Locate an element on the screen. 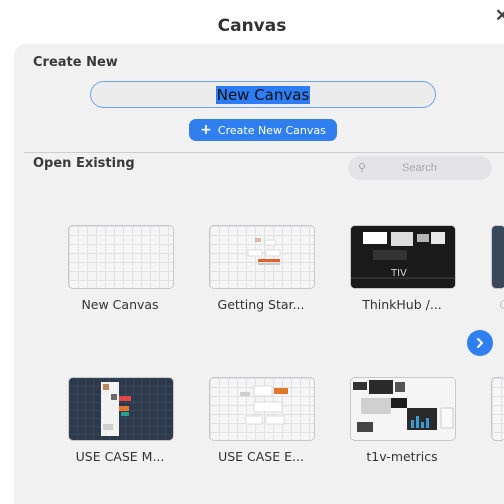 Image resolution: width=504 pixels, height=504 pixels. search-input: ⚲ Search is located at coordinates (420, 168).